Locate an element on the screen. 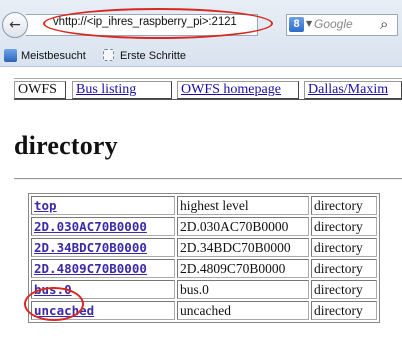 The width and height of the screenshot is (402, 341). name-cell: 2D.34BDC70B0000 is located at coordinates (103, 247).